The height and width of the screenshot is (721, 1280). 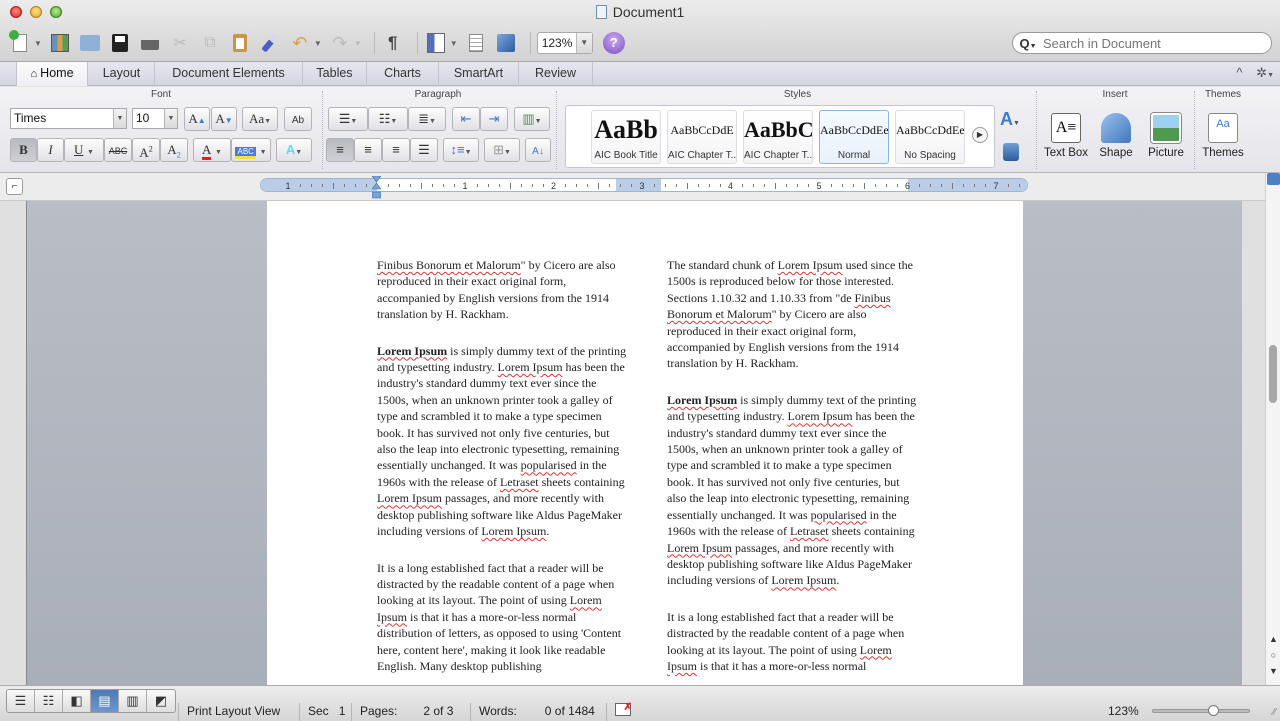 What do you see at coordinates (240, 43) in the screenshot?
I see `paste-button` at bounding box center [240, 43].